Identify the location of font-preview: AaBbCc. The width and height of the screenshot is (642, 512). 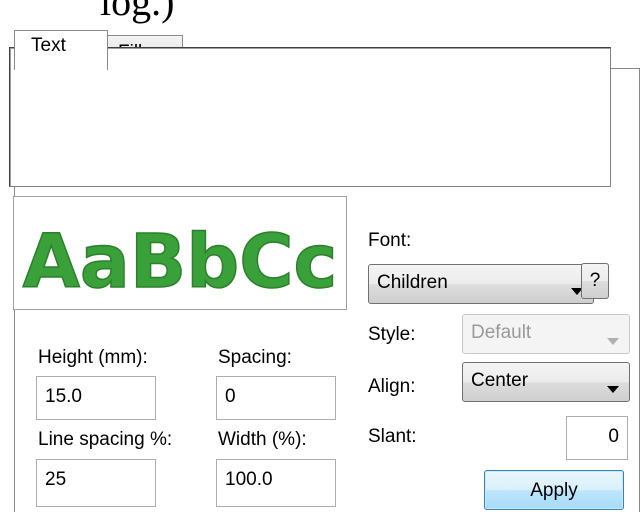
(180, 253).